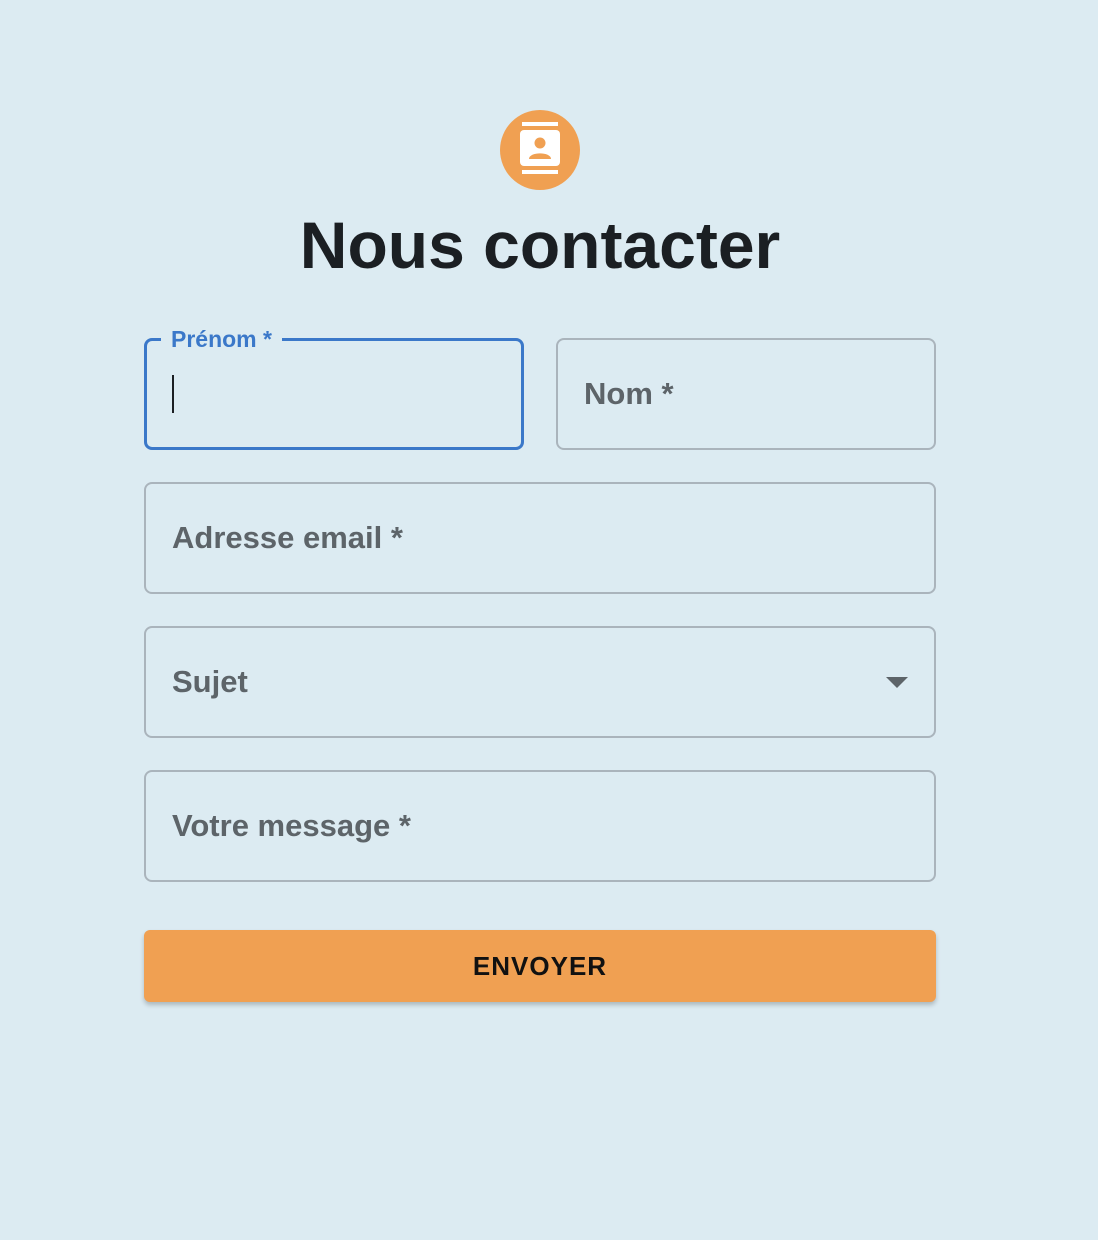 The image size is (1098, 1240). What do you see at coordinates (334, 387) in the screenshot?
I see `first-name-field: Prénom *` at bounding box center [334, 387].